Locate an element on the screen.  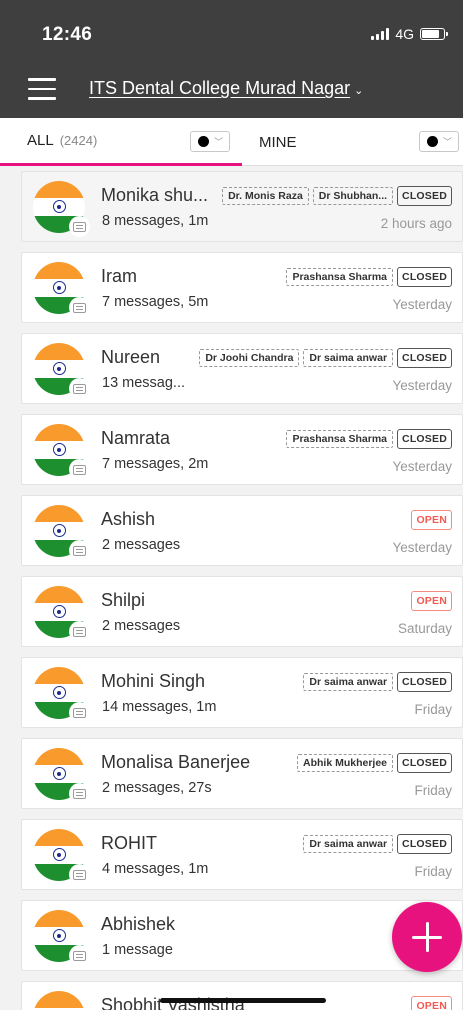
tag-group: Abhik Mukherjee CLOSED is located at coordinates (374, 763).